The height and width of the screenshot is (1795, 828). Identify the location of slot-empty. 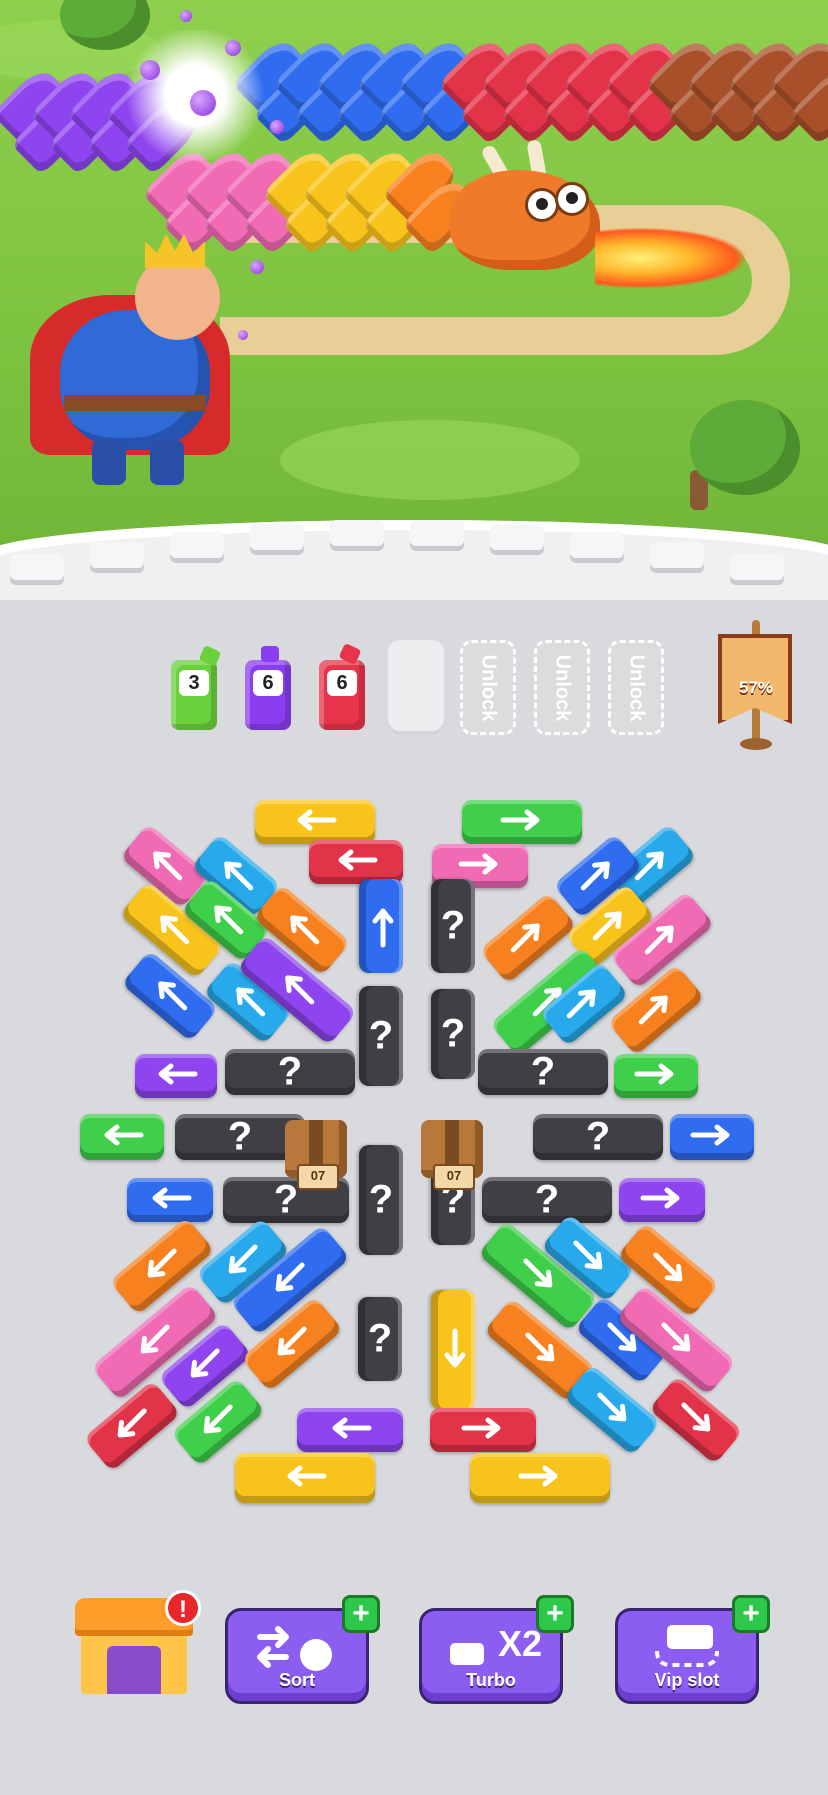
(416, 687).